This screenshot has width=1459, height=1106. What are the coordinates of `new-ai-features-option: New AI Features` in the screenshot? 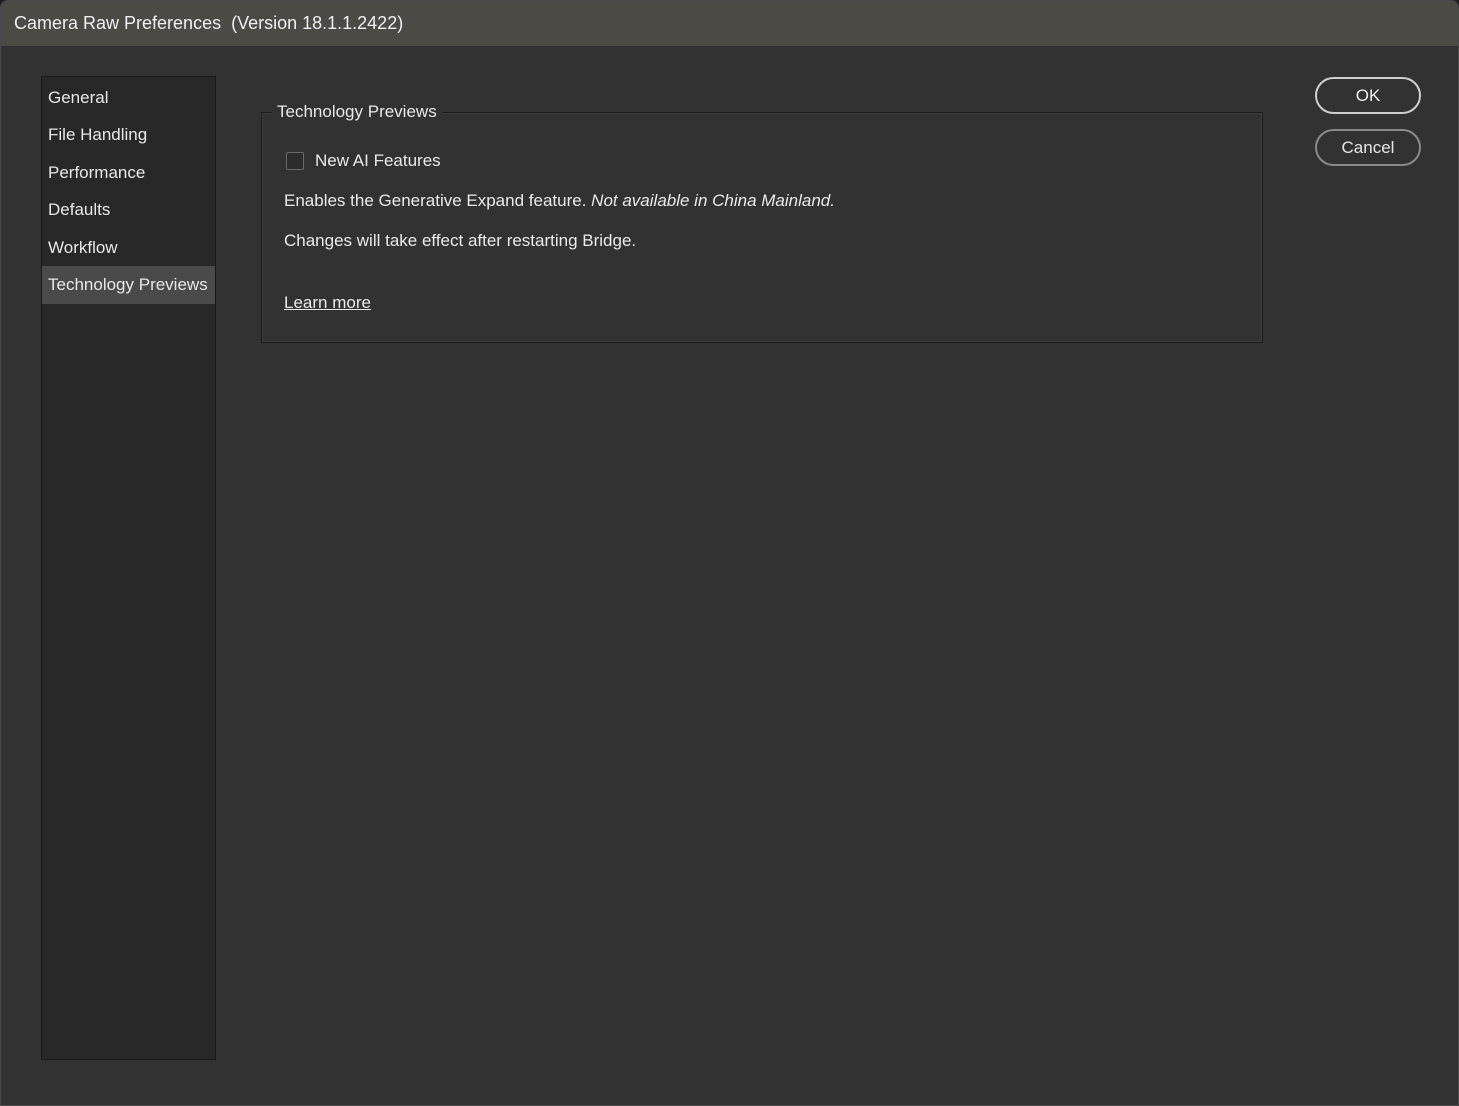 It's located at (363, 161).